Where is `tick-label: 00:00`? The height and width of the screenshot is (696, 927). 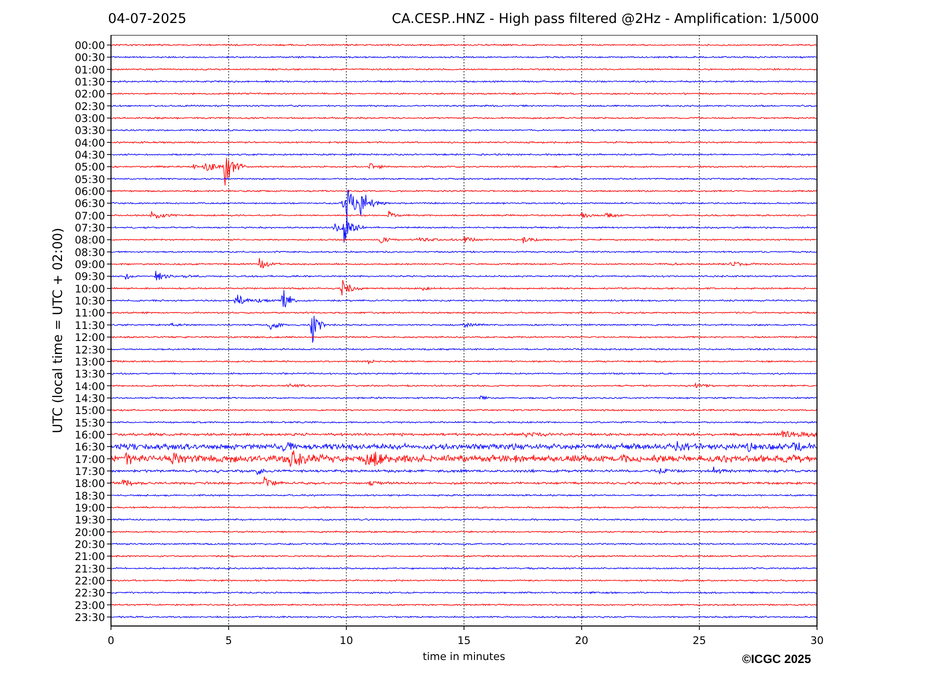 tick-label: 00:00 is located at coordinates (89, 46).